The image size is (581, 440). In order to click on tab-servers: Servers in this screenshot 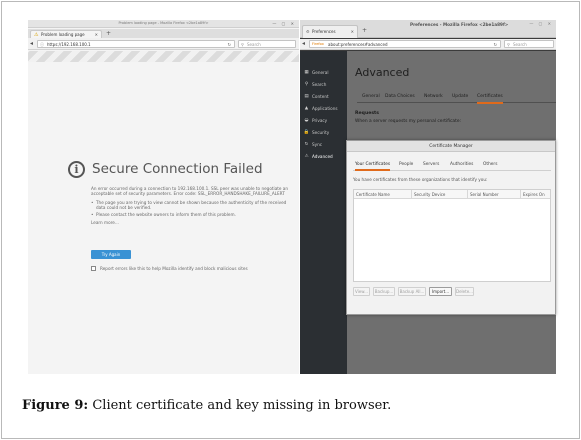, I will do `click(431, 165)`.